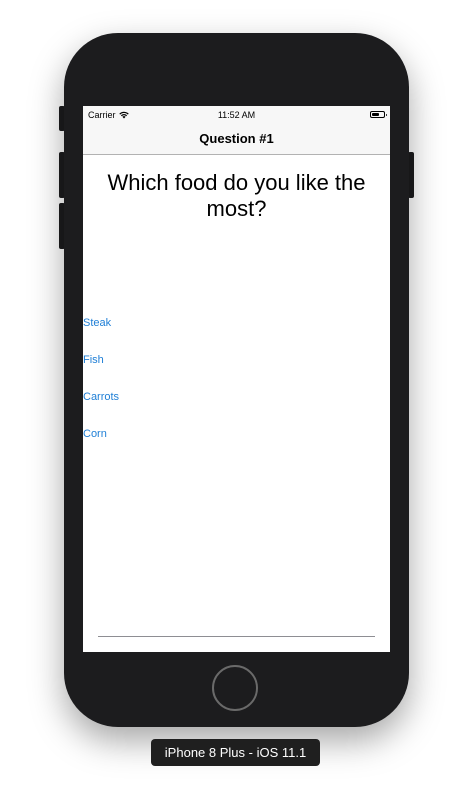 Image resolution: width=473 pixels, height=808 pixels. What do you see at coordinates (101, 335) in the screenshot?
I see `answer-button-steak: Steak` at bounding box center [101, 335].